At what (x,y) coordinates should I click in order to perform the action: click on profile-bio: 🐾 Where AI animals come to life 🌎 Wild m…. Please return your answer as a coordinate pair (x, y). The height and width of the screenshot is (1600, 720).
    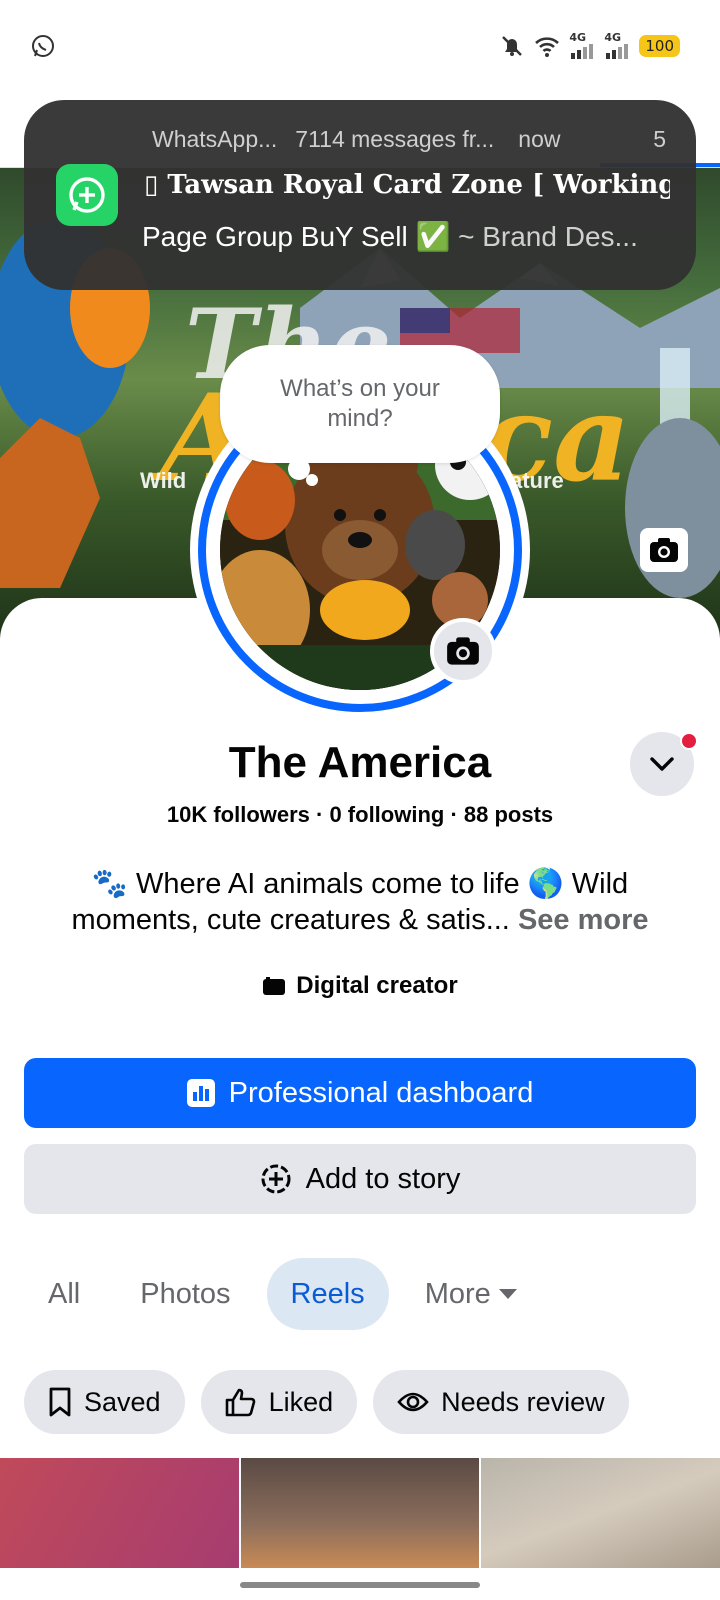
    Looking at the image, I should click on (360, 902).